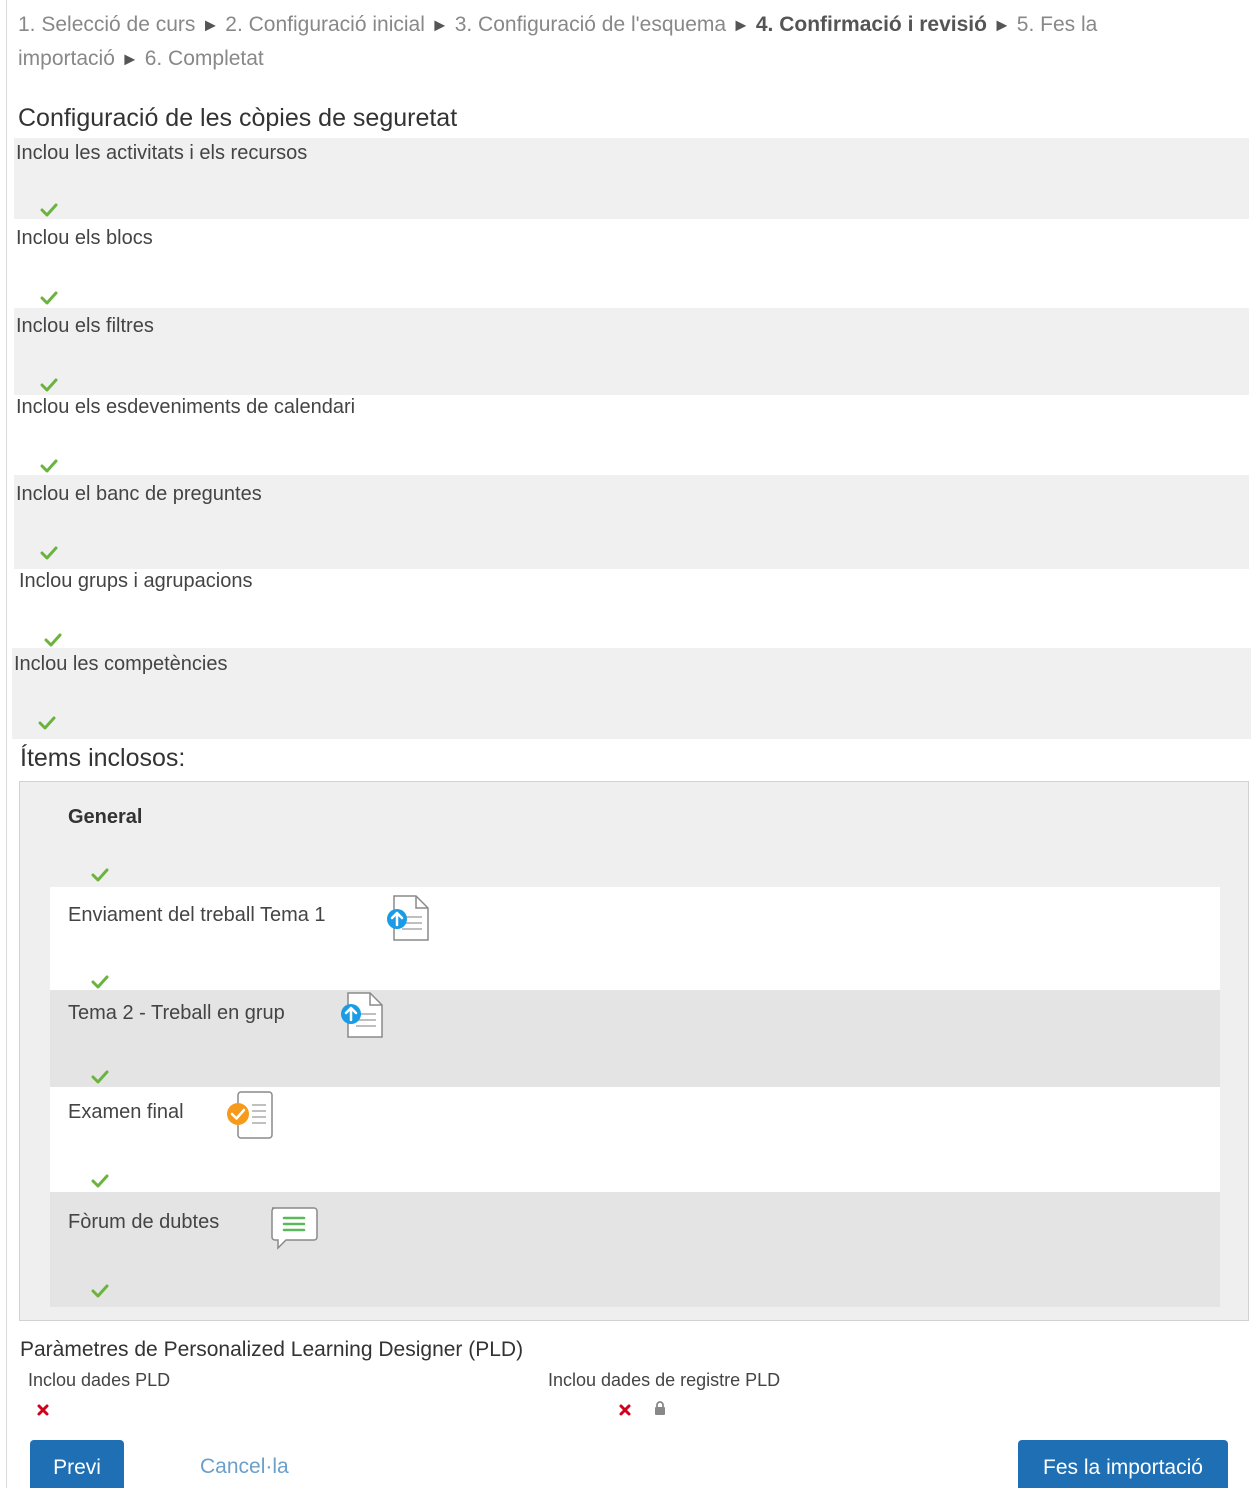 The image size is (1257, 1496). Describe the element at coordinates (635, 938) in the screenshot. I see `activity-row-assignment-1: Enviament del treball Tema 1` at that location.